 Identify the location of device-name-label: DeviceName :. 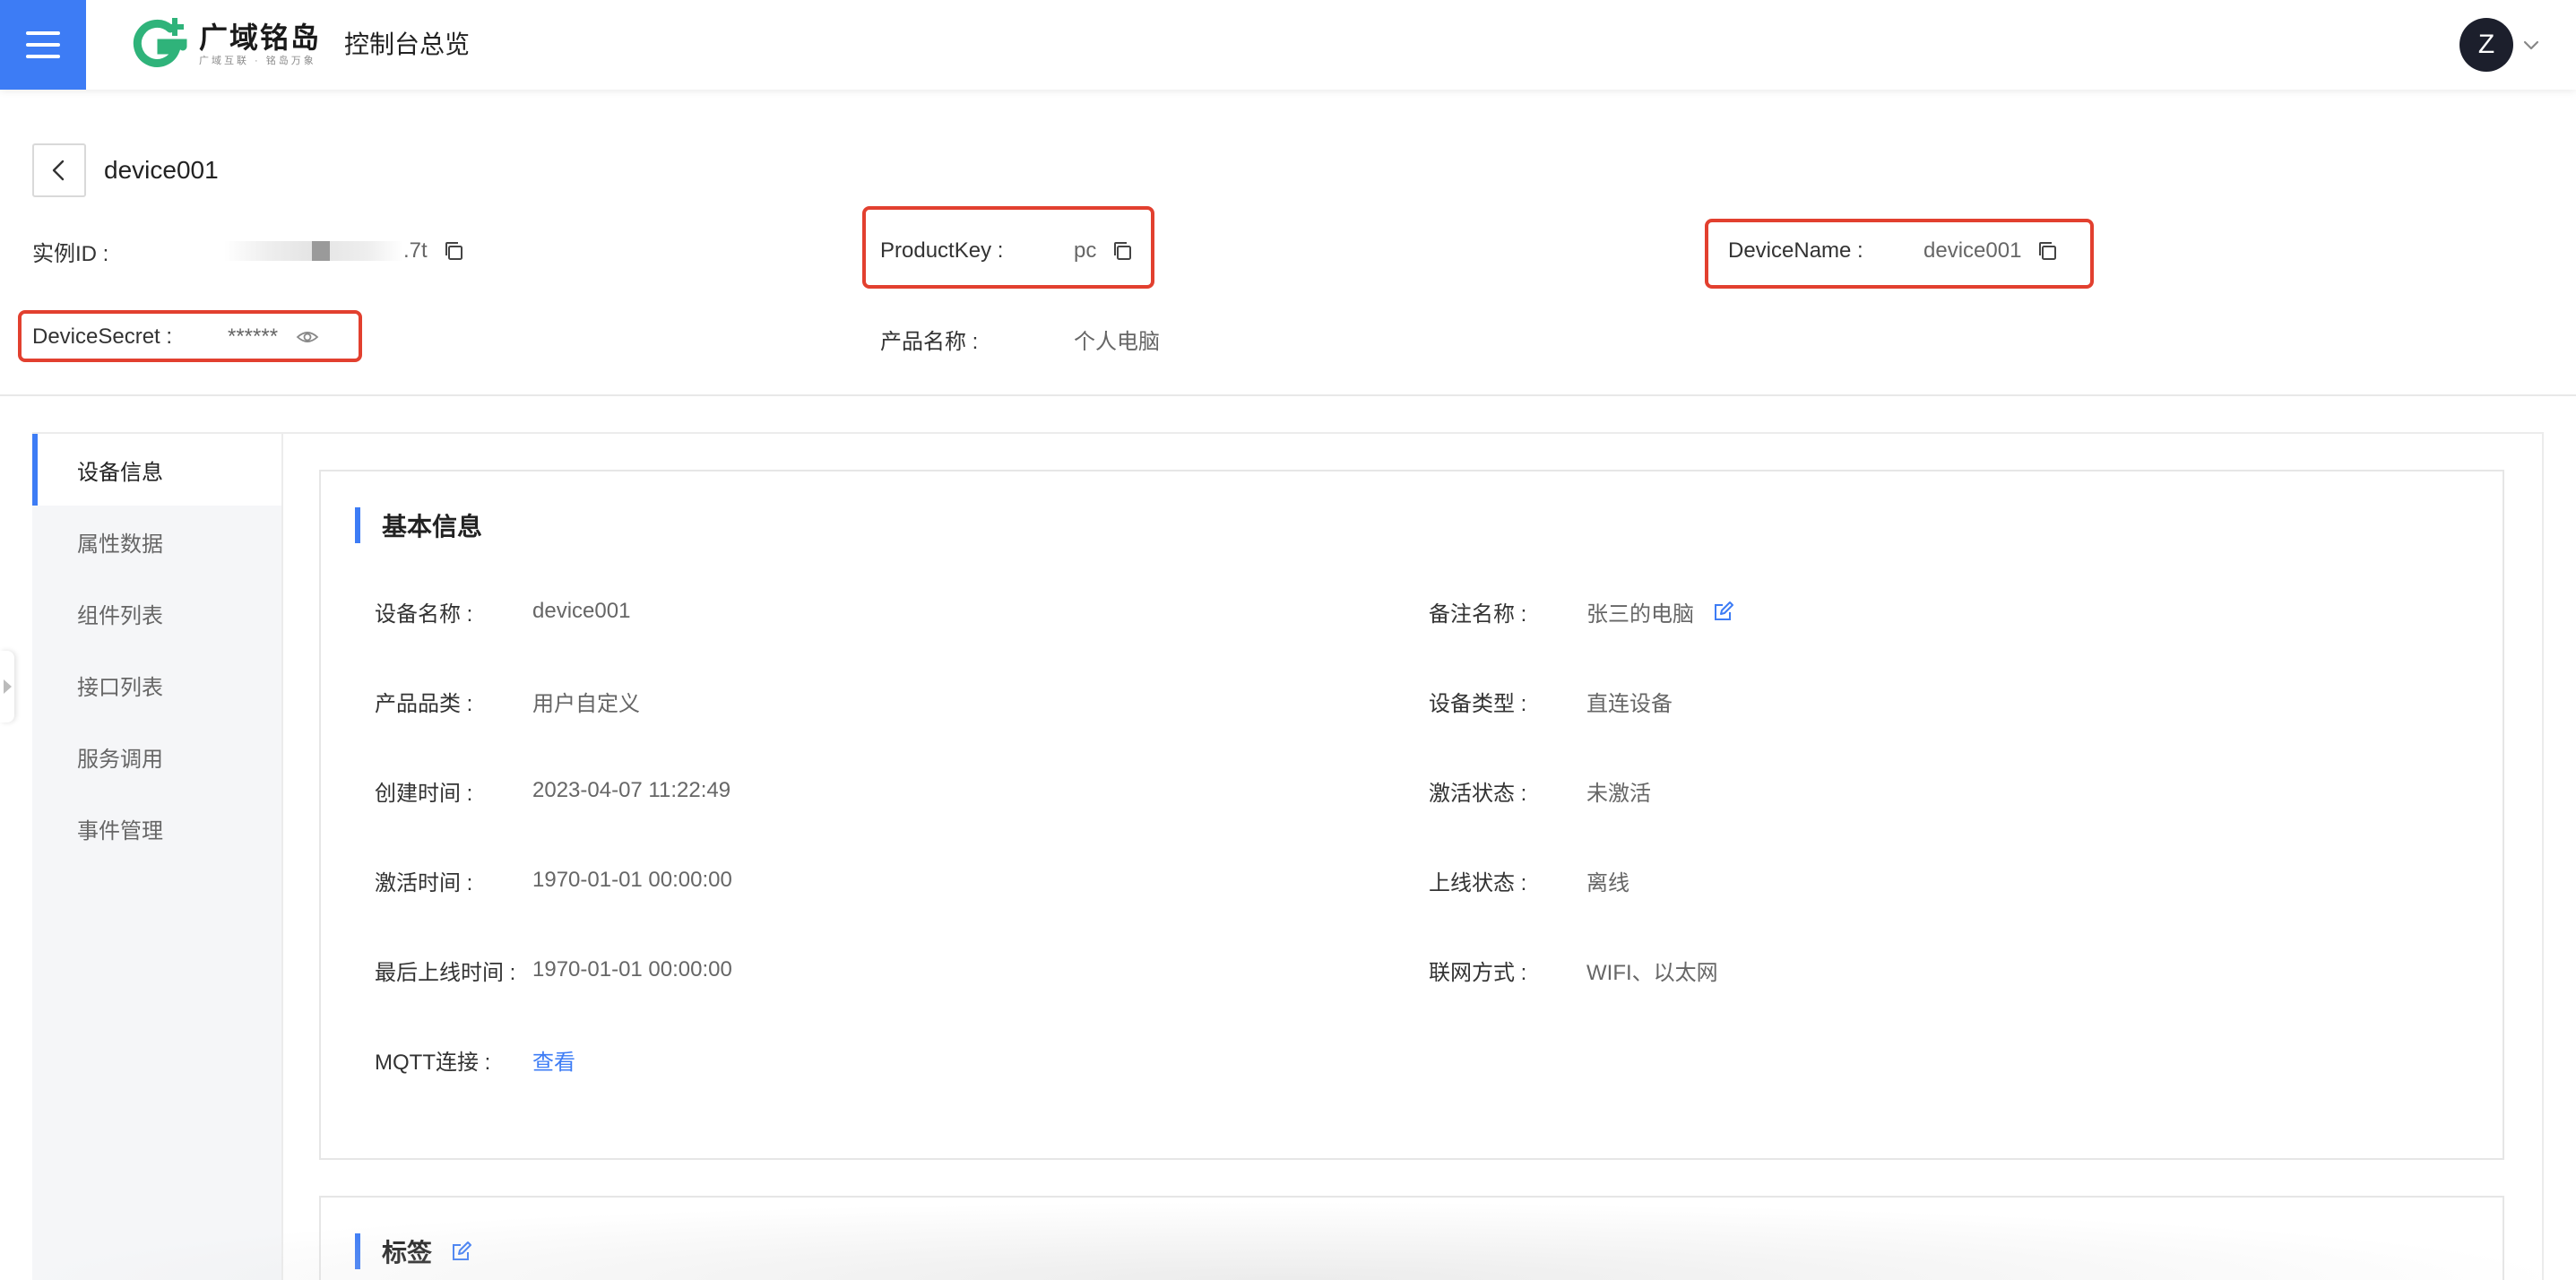
(1795, 251).